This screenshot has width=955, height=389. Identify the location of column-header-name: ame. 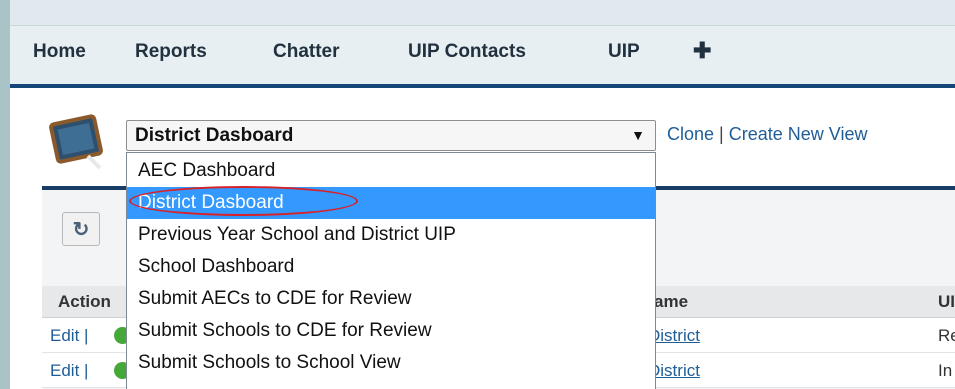
(671, 302).